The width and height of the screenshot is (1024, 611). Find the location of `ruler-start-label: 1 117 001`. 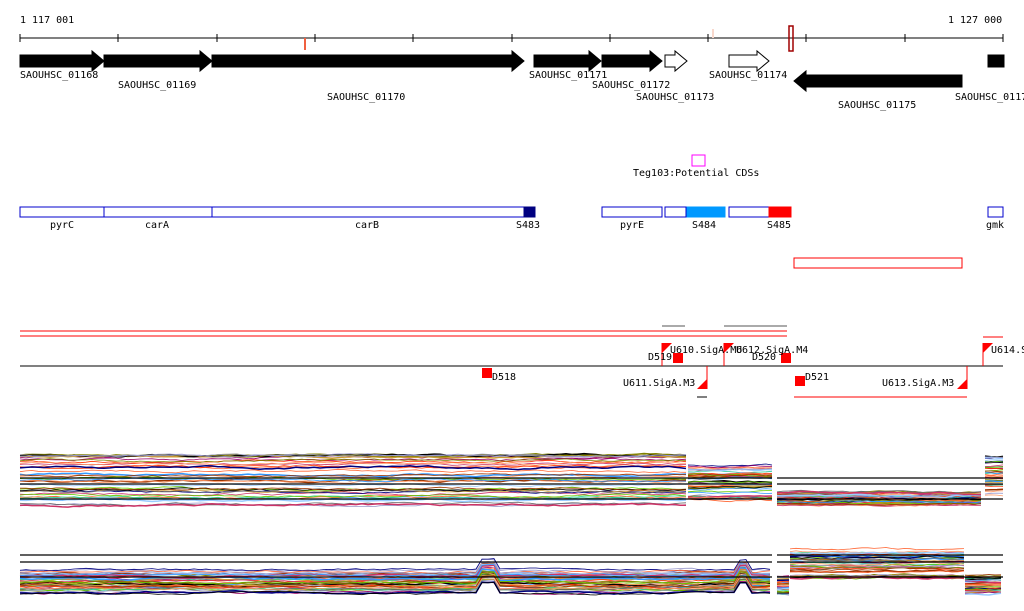

ruler-start-label: 1 117 001 is located at coordinates (47, 20).